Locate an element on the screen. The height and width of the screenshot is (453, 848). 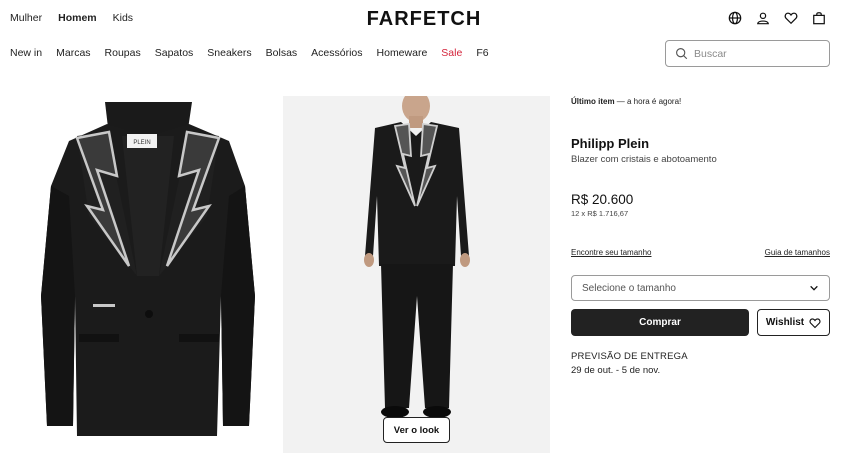
size-select: Selecione o tamanho is located at coordinates (700, 288).